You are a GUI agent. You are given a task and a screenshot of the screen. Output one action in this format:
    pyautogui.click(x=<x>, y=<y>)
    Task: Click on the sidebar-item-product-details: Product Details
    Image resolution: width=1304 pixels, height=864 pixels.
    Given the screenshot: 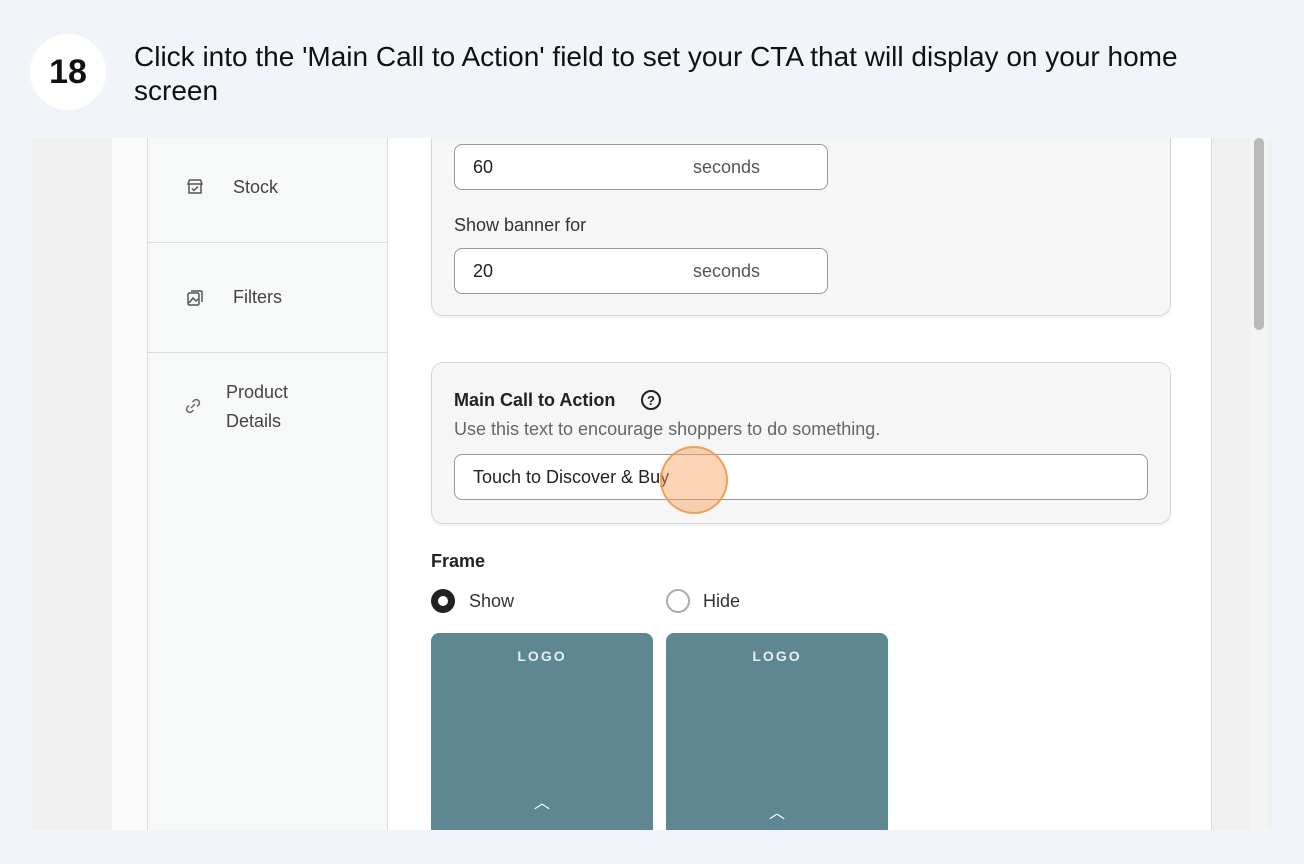 What is the action you would take?
    pyautogui.click(x=267, y=408)
    